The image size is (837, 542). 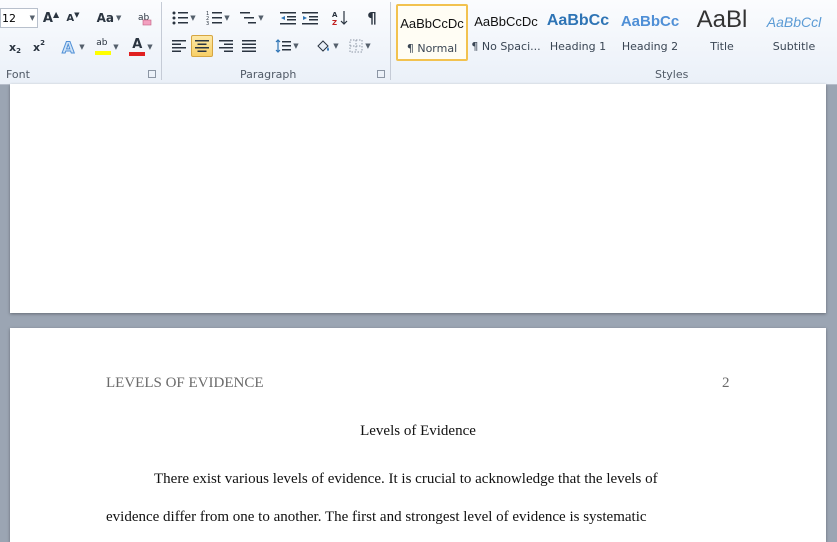 I want to click on bullets-button: ▼, so click(x=184, y=18).